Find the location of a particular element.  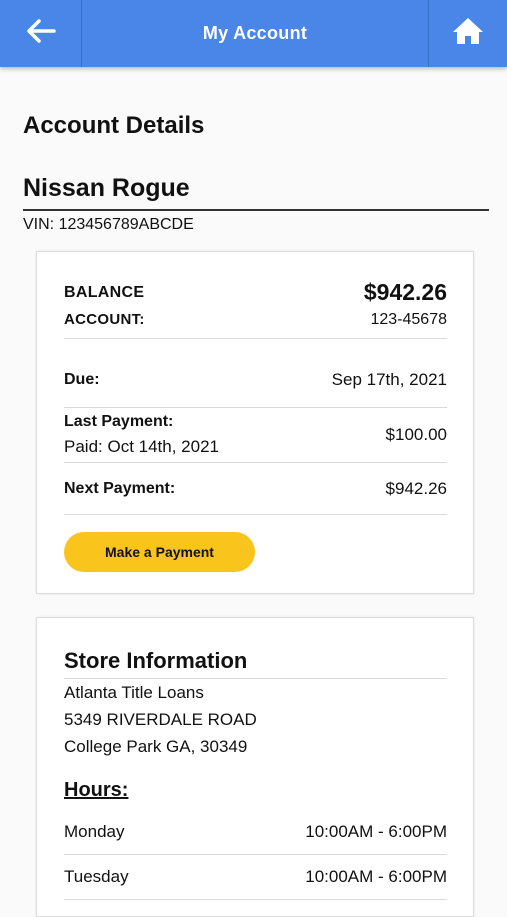

next-payment-row: Next Payment: $942.26 is located at coordinates (255, 489).